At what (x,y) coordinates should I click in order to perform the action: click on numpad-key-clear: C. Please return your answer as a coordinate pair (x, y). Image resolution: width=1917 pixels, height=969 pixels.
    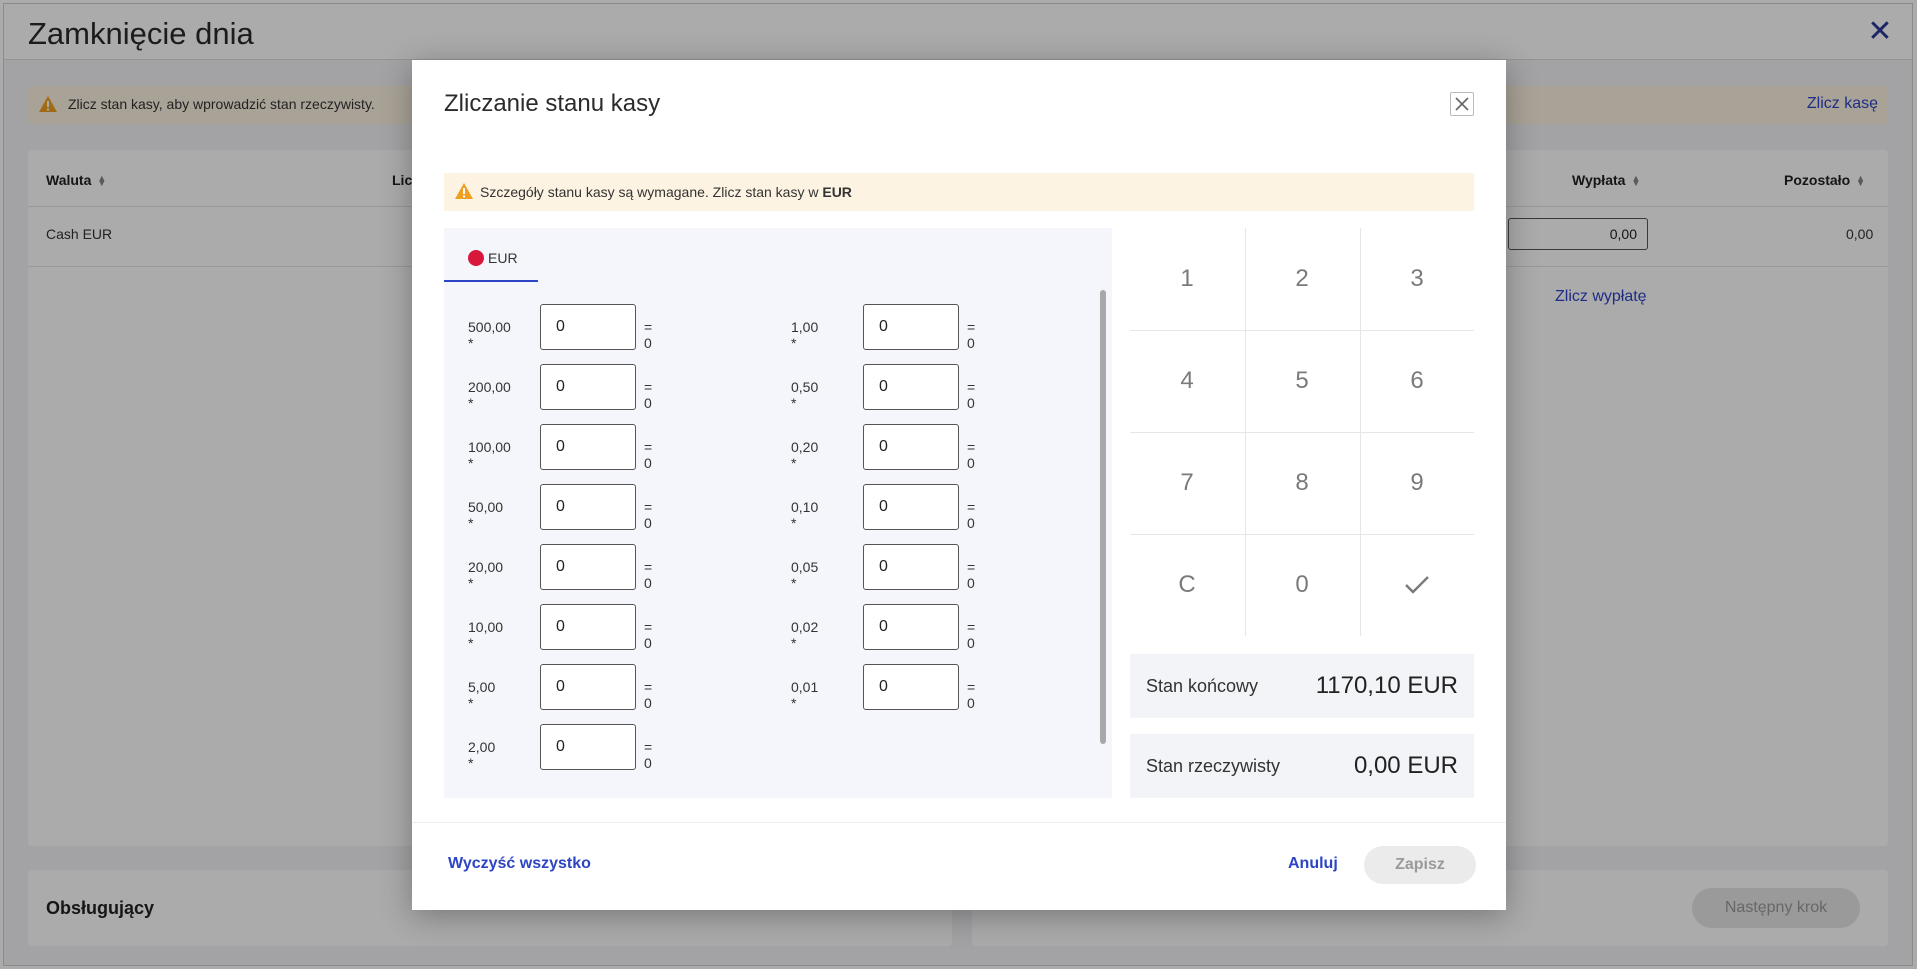
    Looking at the image, I should click on (1187, 585).